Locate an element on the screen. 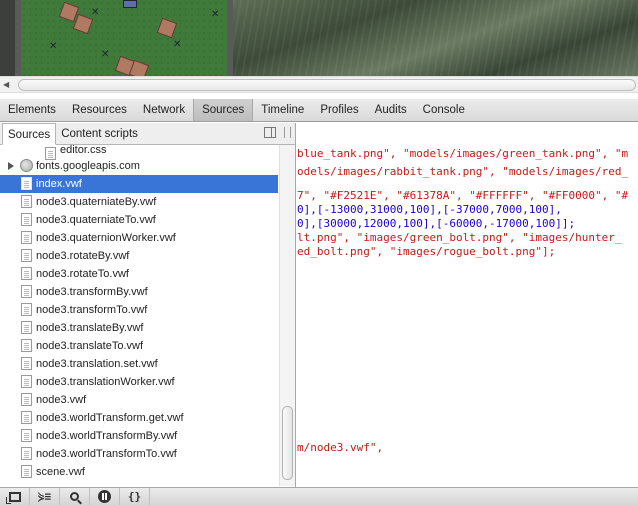  tree-item-label: node3.worldTransform.get.vwf is located at coordinates (110, 418).